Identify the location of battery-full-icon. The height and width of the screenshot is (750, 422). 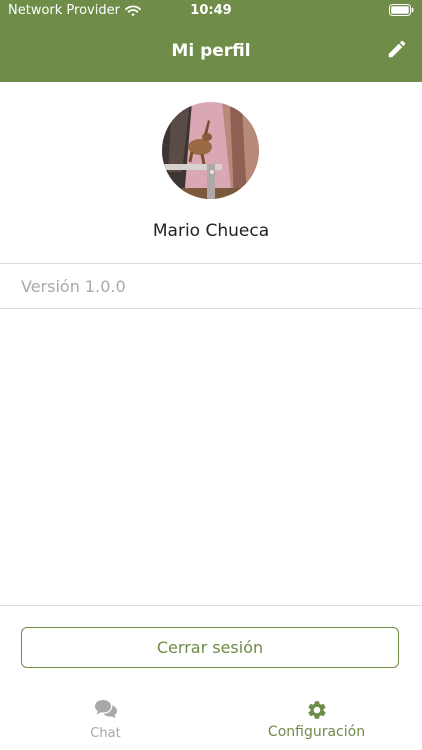
(401, 10).